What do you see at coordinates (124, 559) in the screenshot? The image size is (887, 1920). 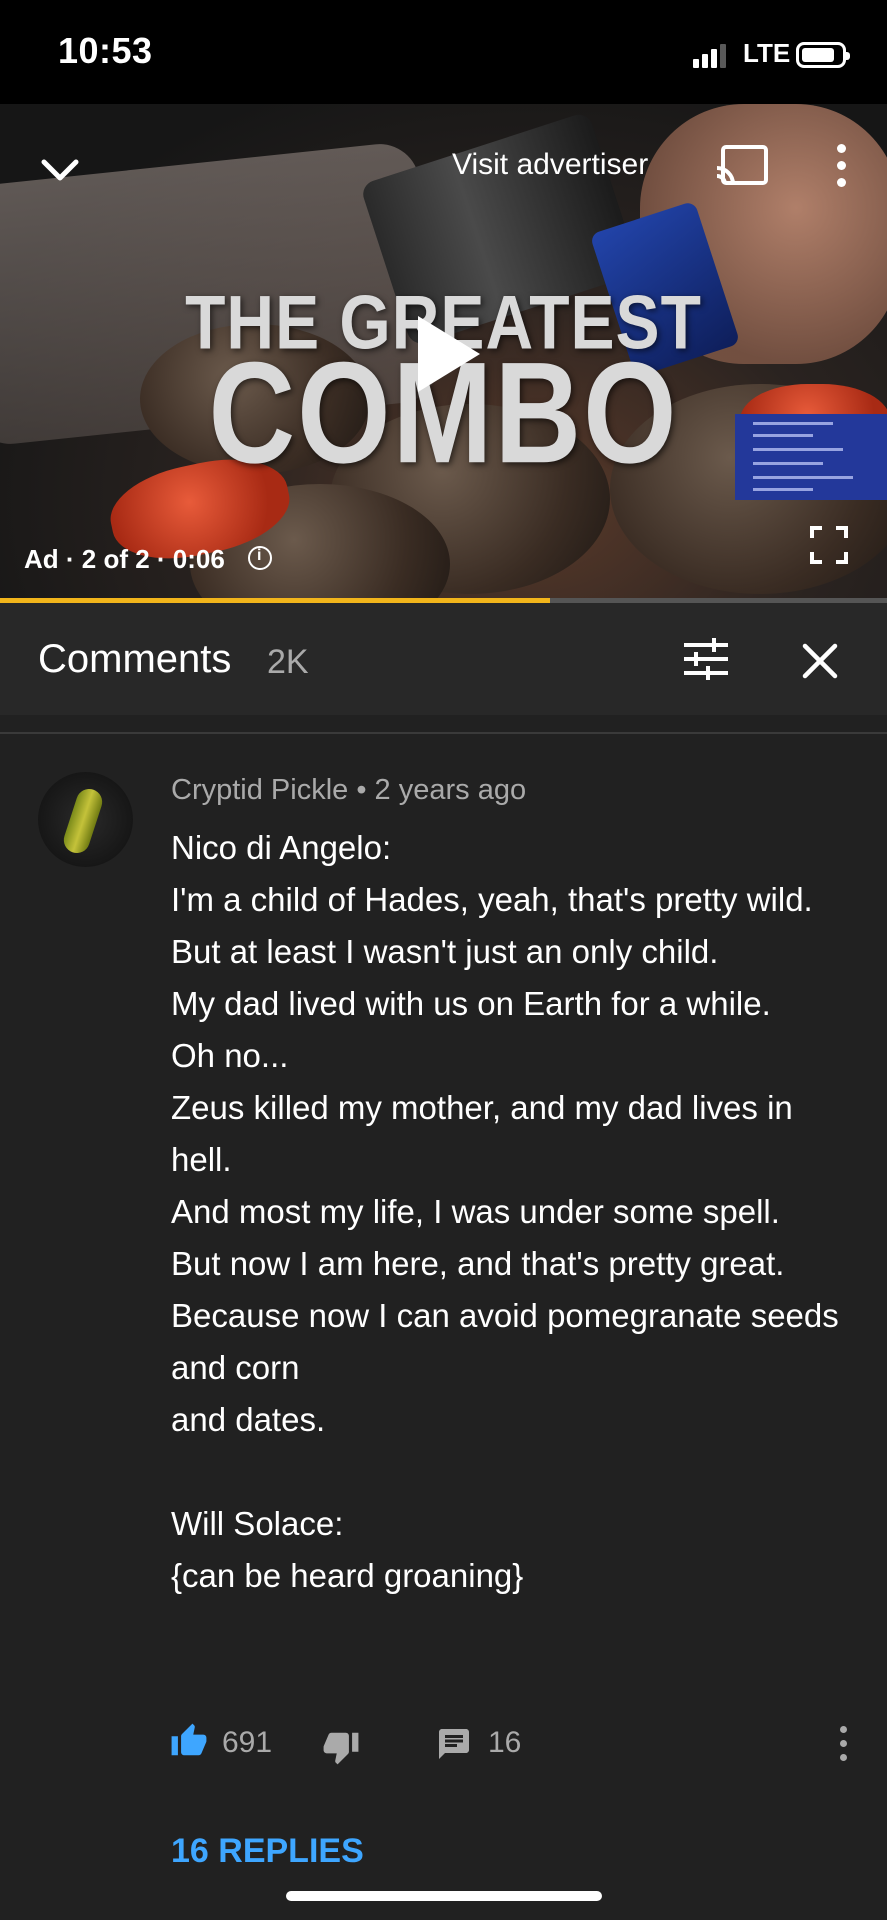 I see `ad-info-label: Ad · 2 of 2 · 0:06` at bounding box center [124, 559].